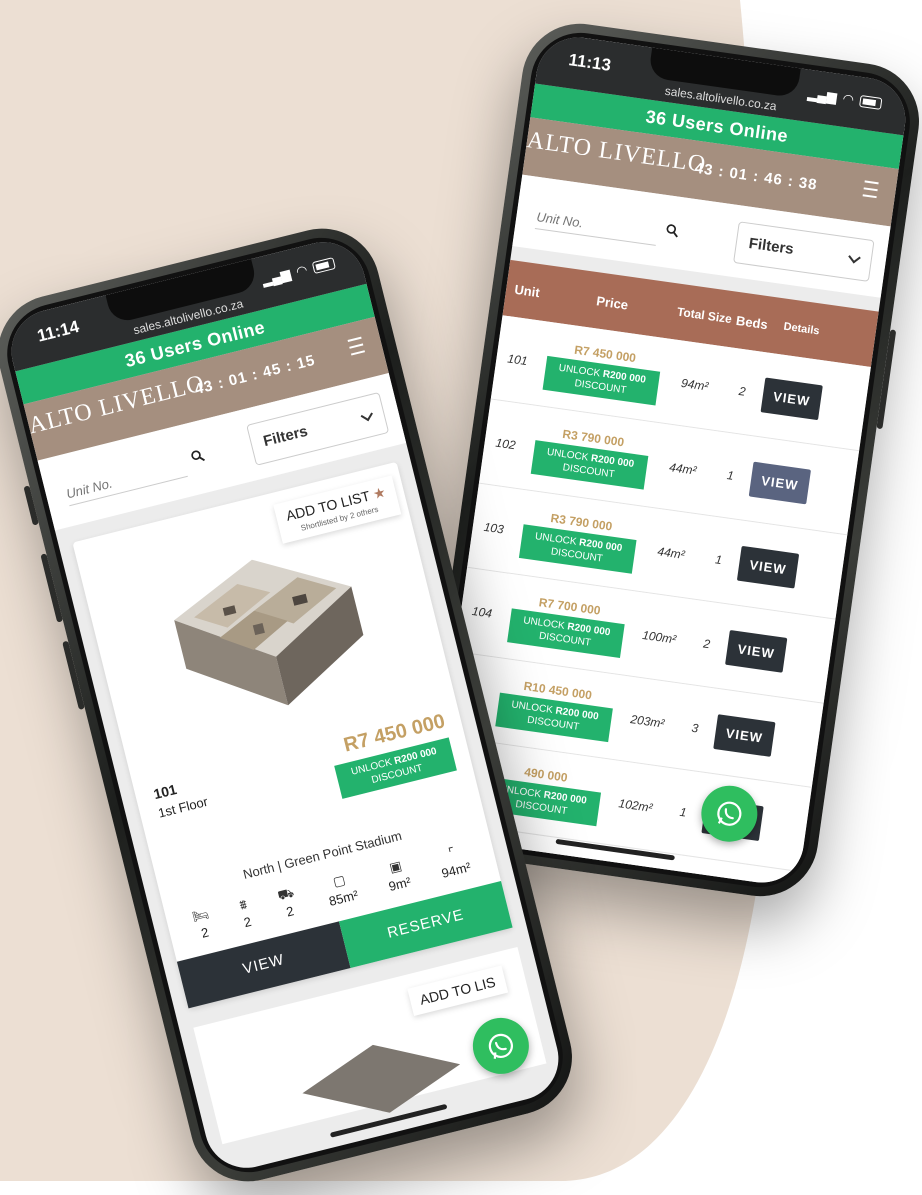 Image resolution: width=922 pixels, height=1195 pixels. Describe the element at coordinates (635, 805) in the screenshot. I see `row-size: 102m²` at that location.